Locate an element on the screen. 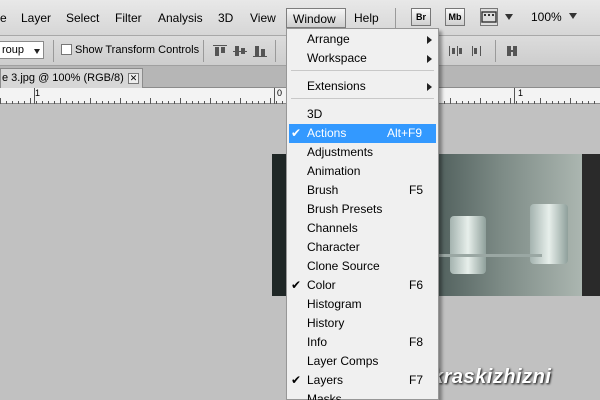 The image size is (600, 400). menubar-divider is located at coordinates (395, 18).